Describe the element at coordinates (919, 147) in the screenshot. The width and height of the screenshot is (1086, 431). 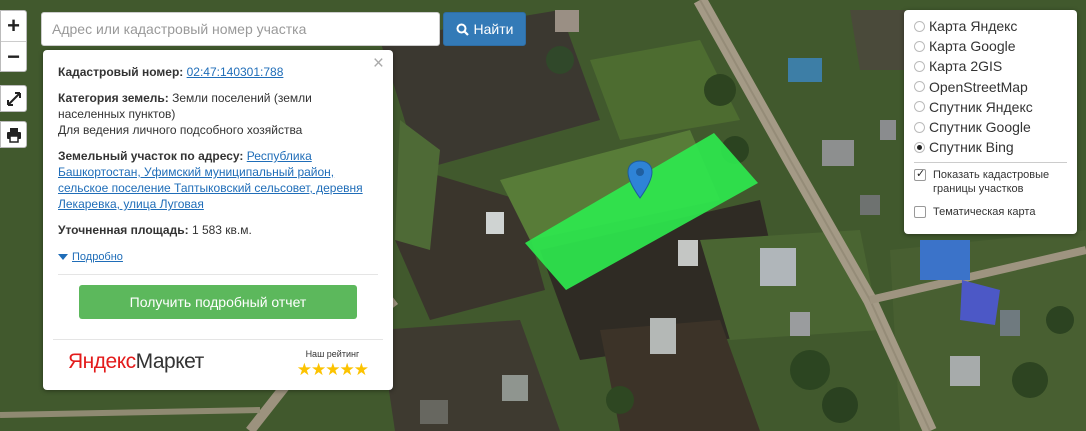
I see `radio-button-selected` at that location.